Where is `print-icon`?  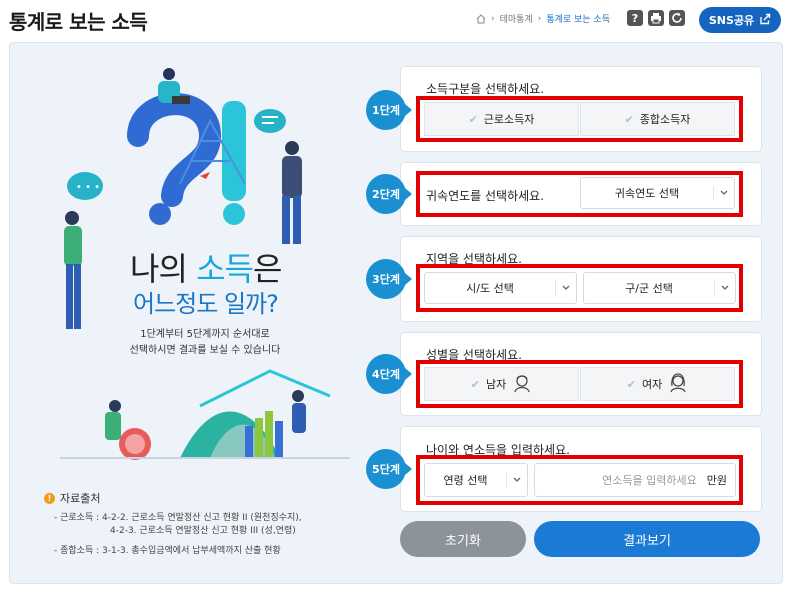
print-icon is located at coordinates (656, 18).